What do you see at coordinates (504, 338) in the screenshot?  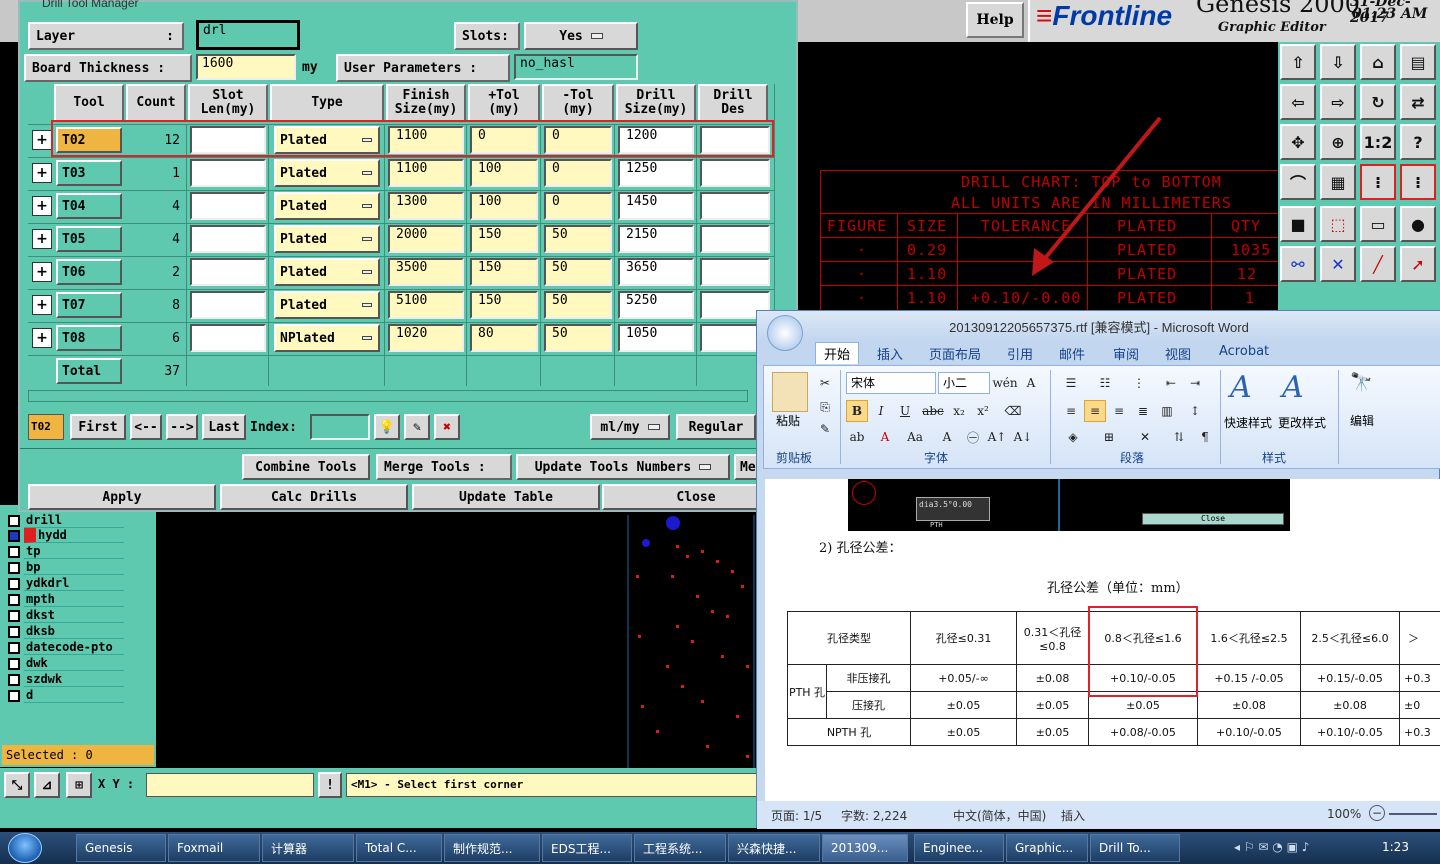 I see `plus-tol-input: 80` at bounding box center [504, 338].